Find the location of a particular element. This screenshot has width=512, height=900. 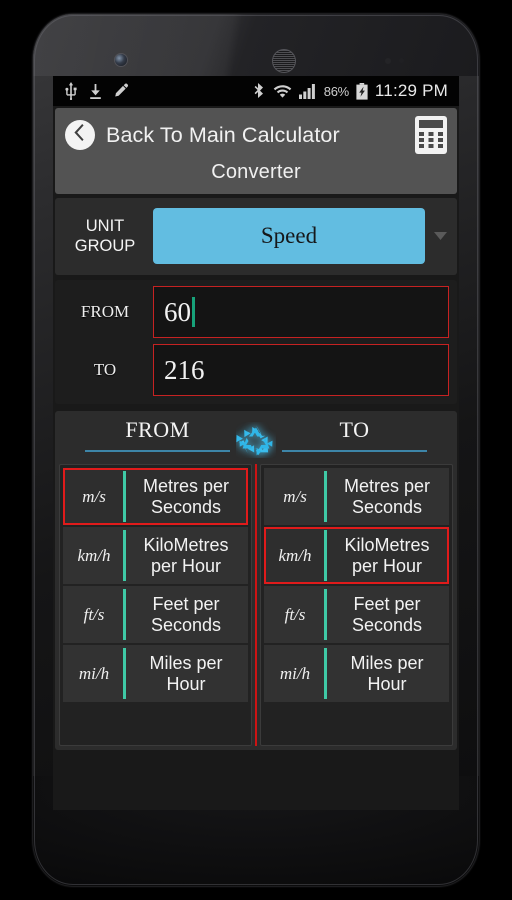

android-status-bar: 86% 11:29 PM is located at coordinates (256, 91).